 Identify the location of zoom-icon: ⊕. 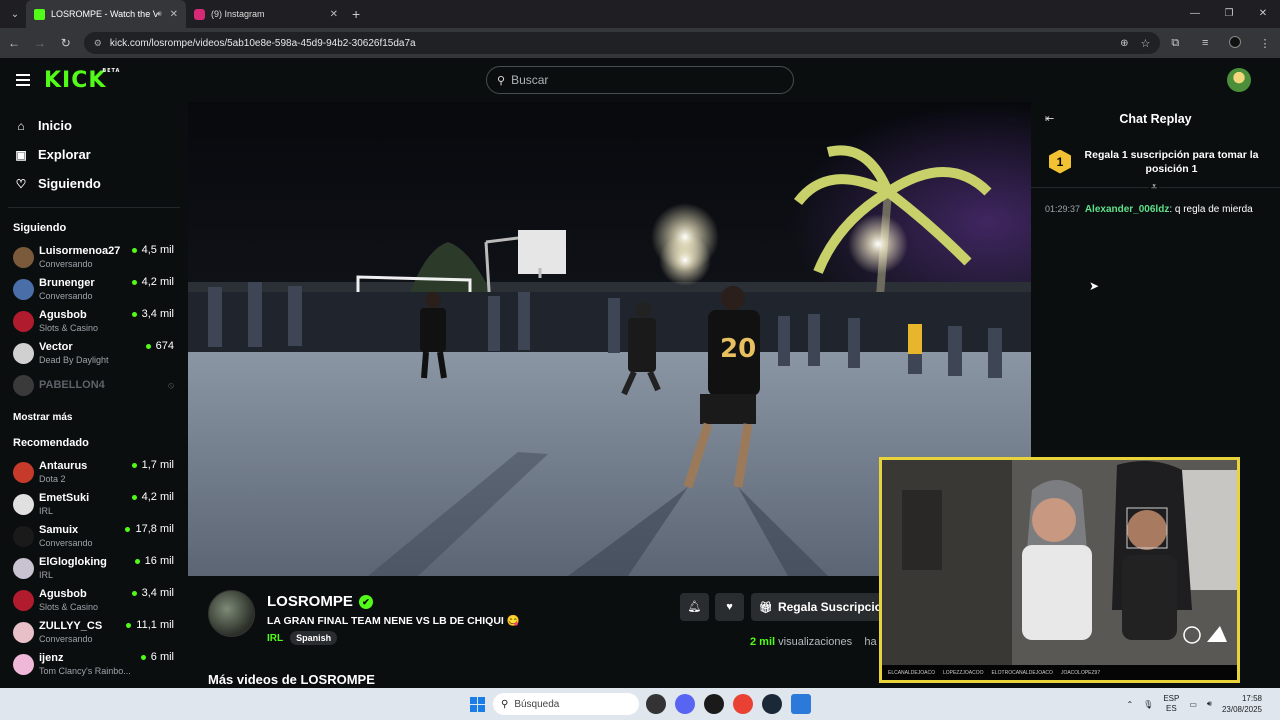
(1124, 43).